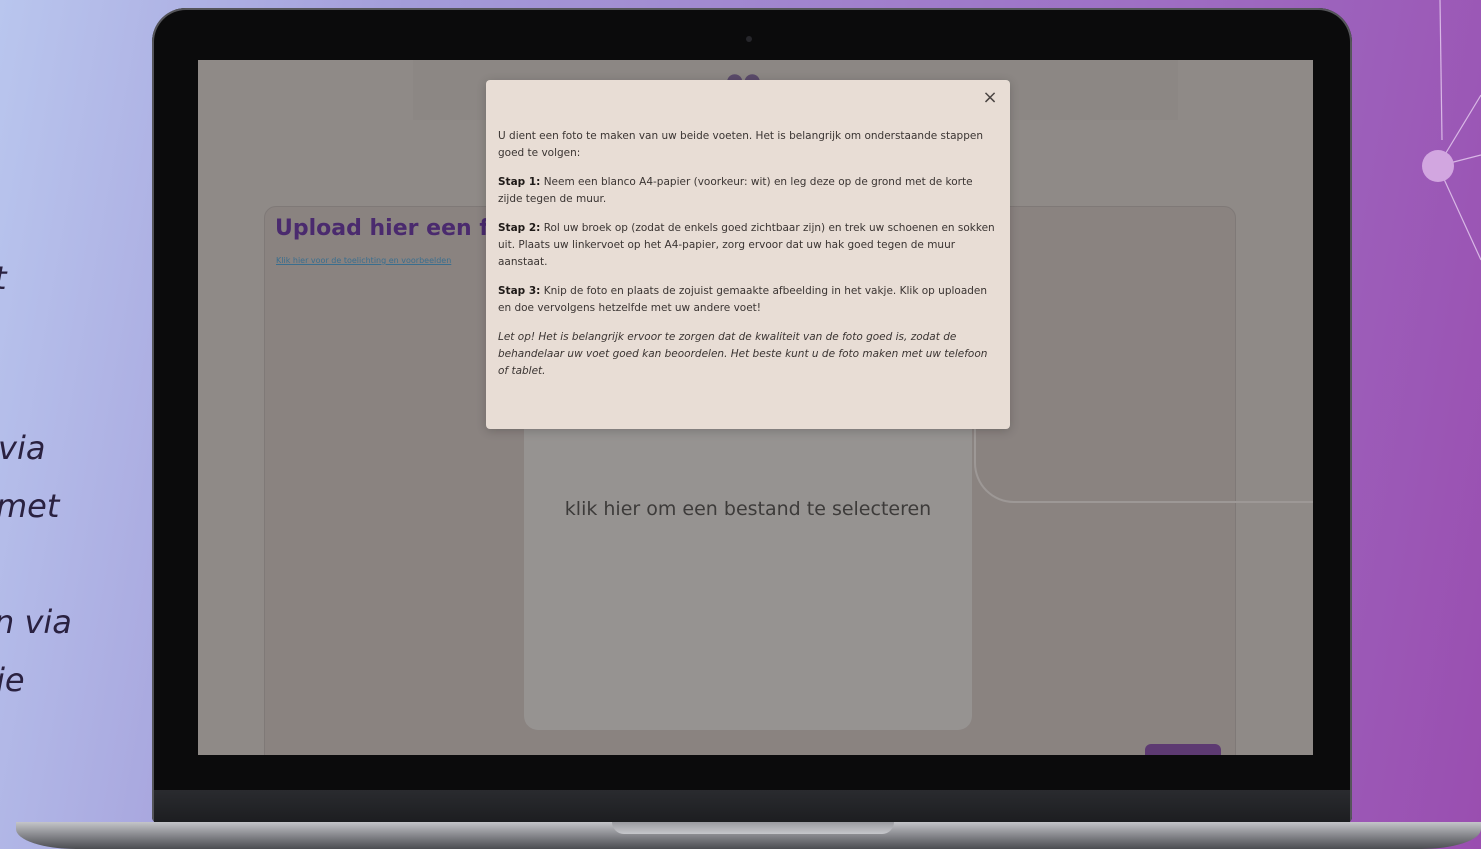  I want to click on divider-curve, so click(1143, 364).